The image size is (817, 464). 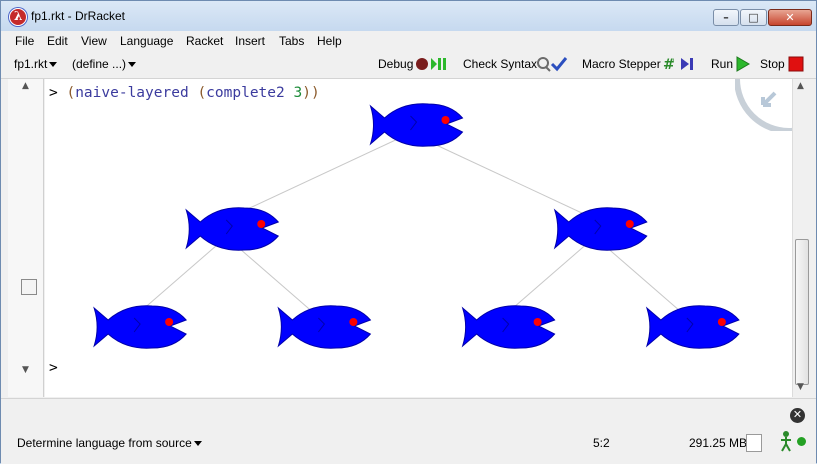 I want to click on close-icon: ✕, so click(x=790, y=17).